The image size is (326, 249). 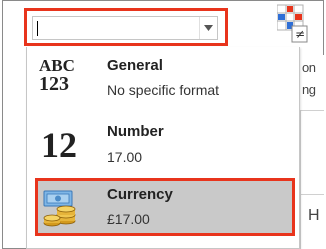 What do you see at coordinates (314, 215) in the screenshot?
I see `column-header-h: H` at bounding box center [314, 215].